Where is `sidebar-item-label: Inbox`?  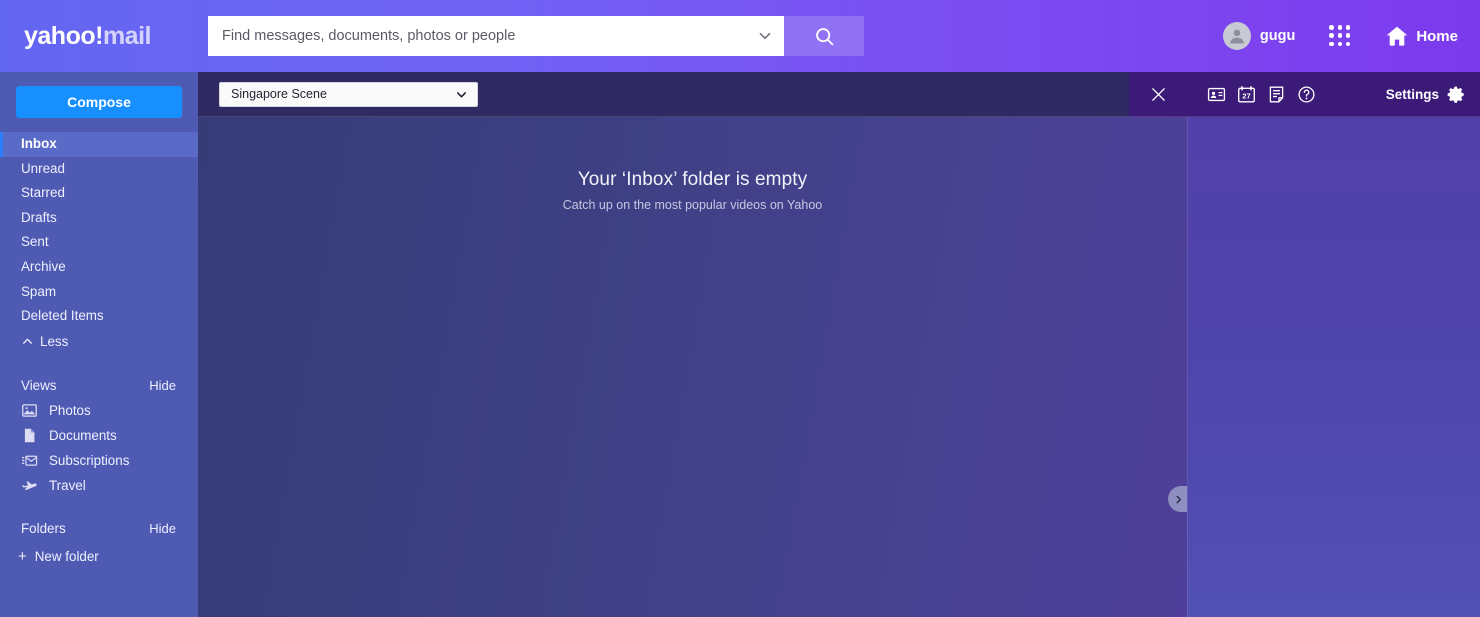
sidebar-item-label: Inbox is located at coordinates (39, 143).